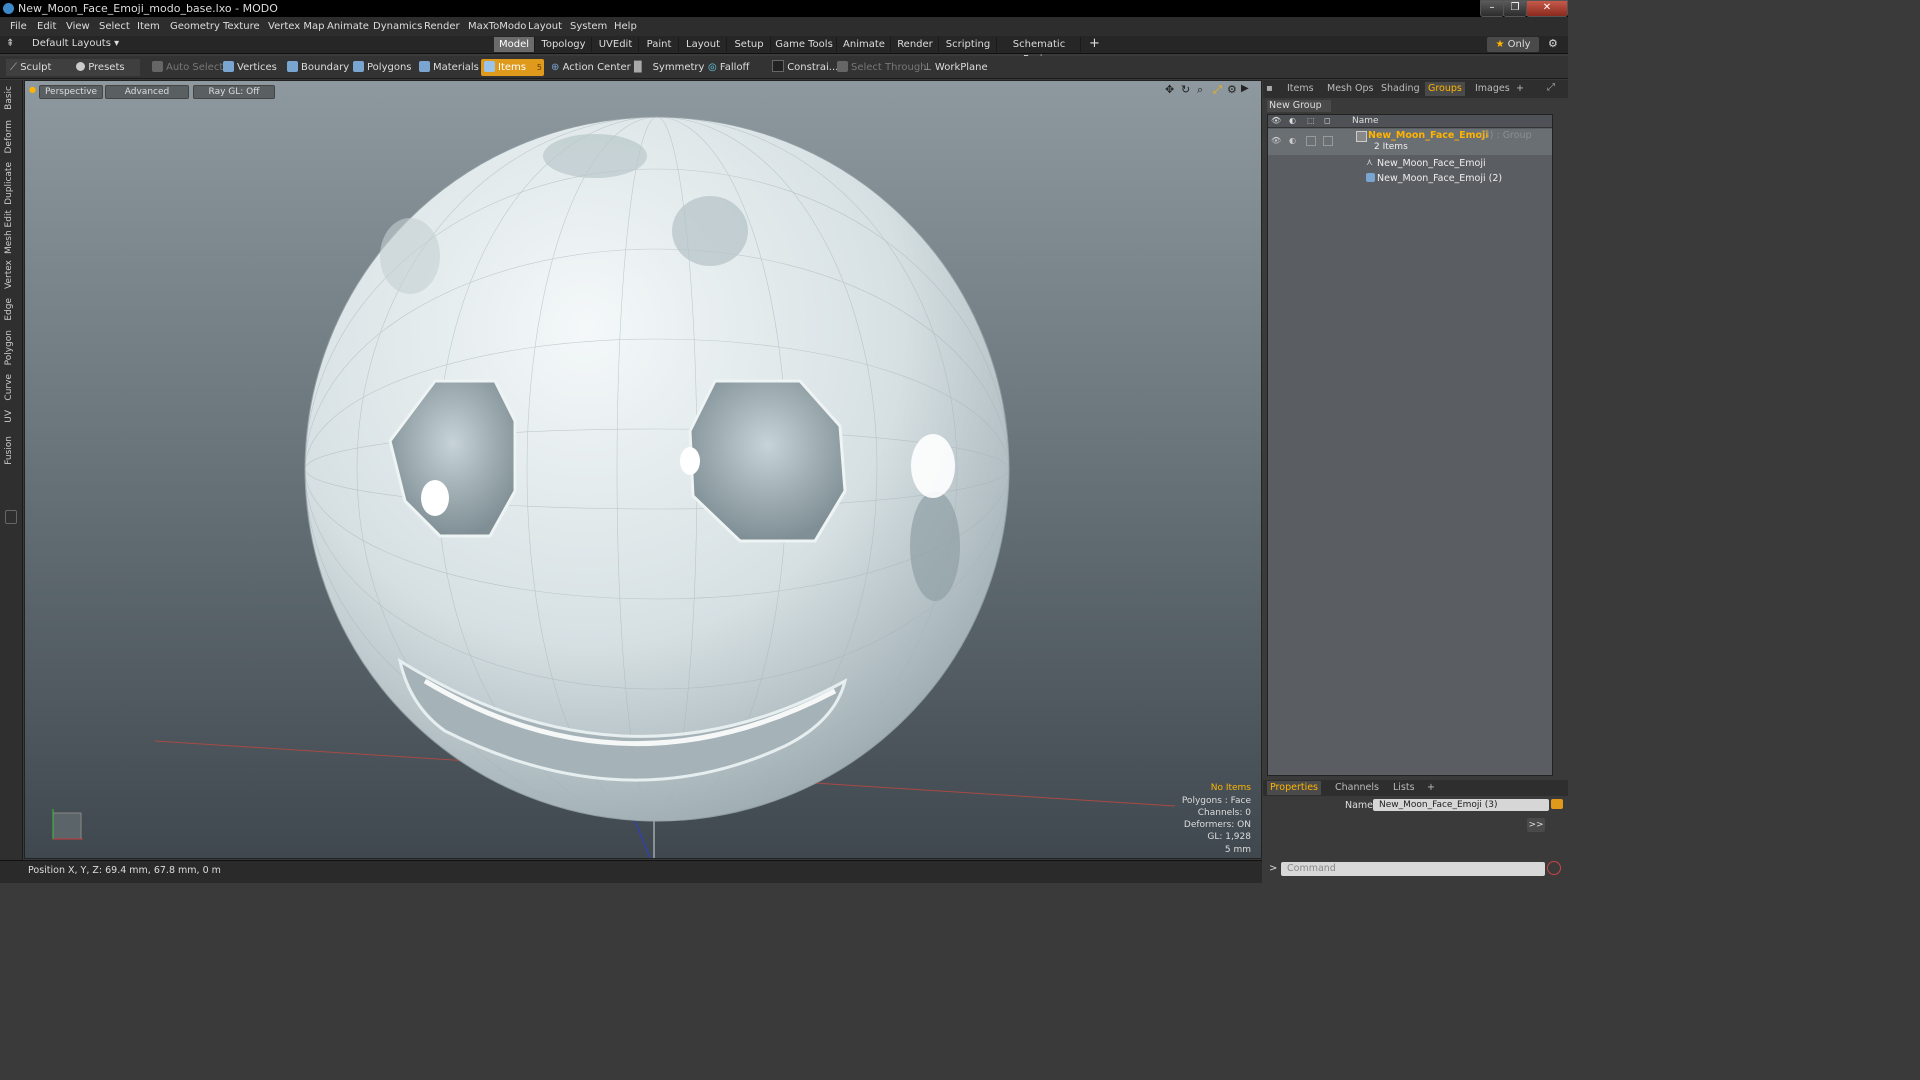 Image resolution: width=1920 pixels, height=1080 pixels. What do you see at coordinates (442, 26) in the screenshot?
I see `menu-render: Render` at bounding box center [442, 26].